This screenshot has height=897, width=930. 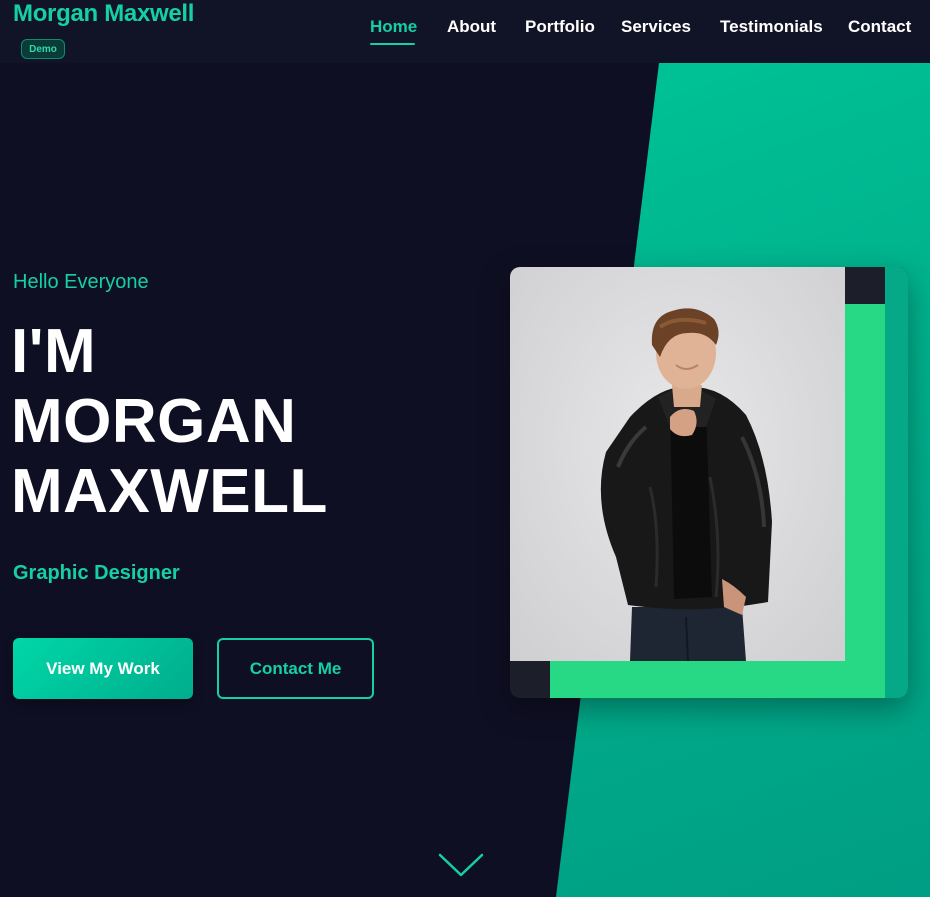 What do you see at coordinates (471, 27) in the screenshot?
I see `nav-about: About` at bounding box center [471, 27].